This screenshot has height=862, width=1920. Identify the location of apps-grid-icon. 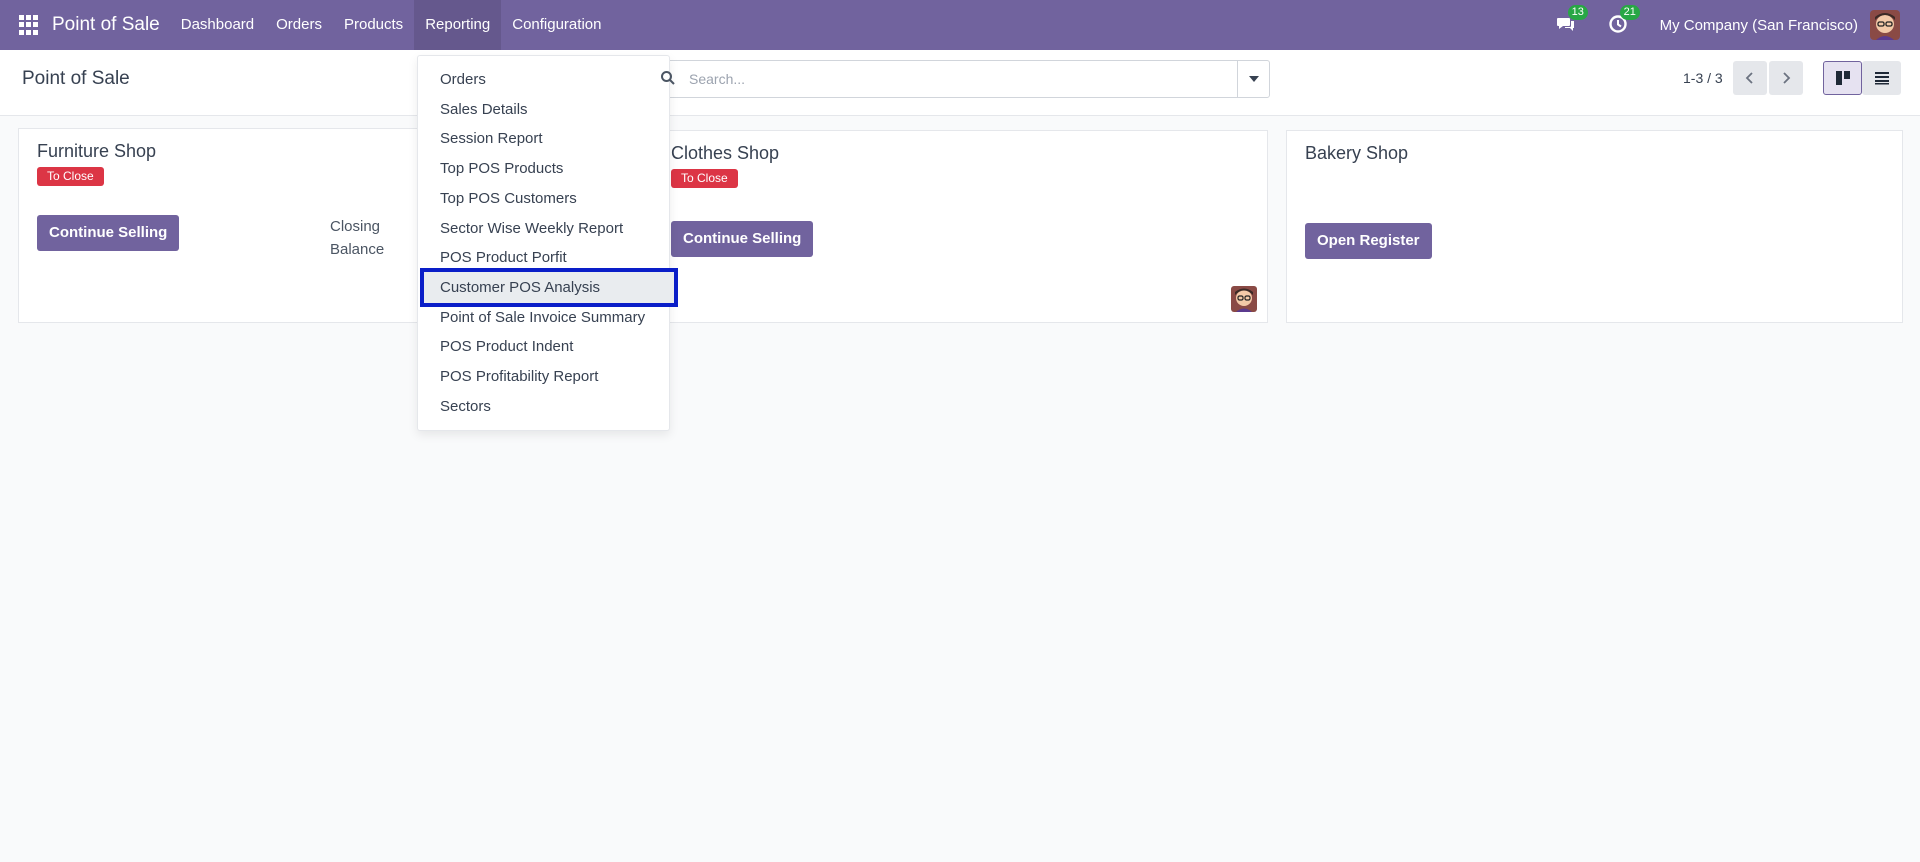
(29, 25).